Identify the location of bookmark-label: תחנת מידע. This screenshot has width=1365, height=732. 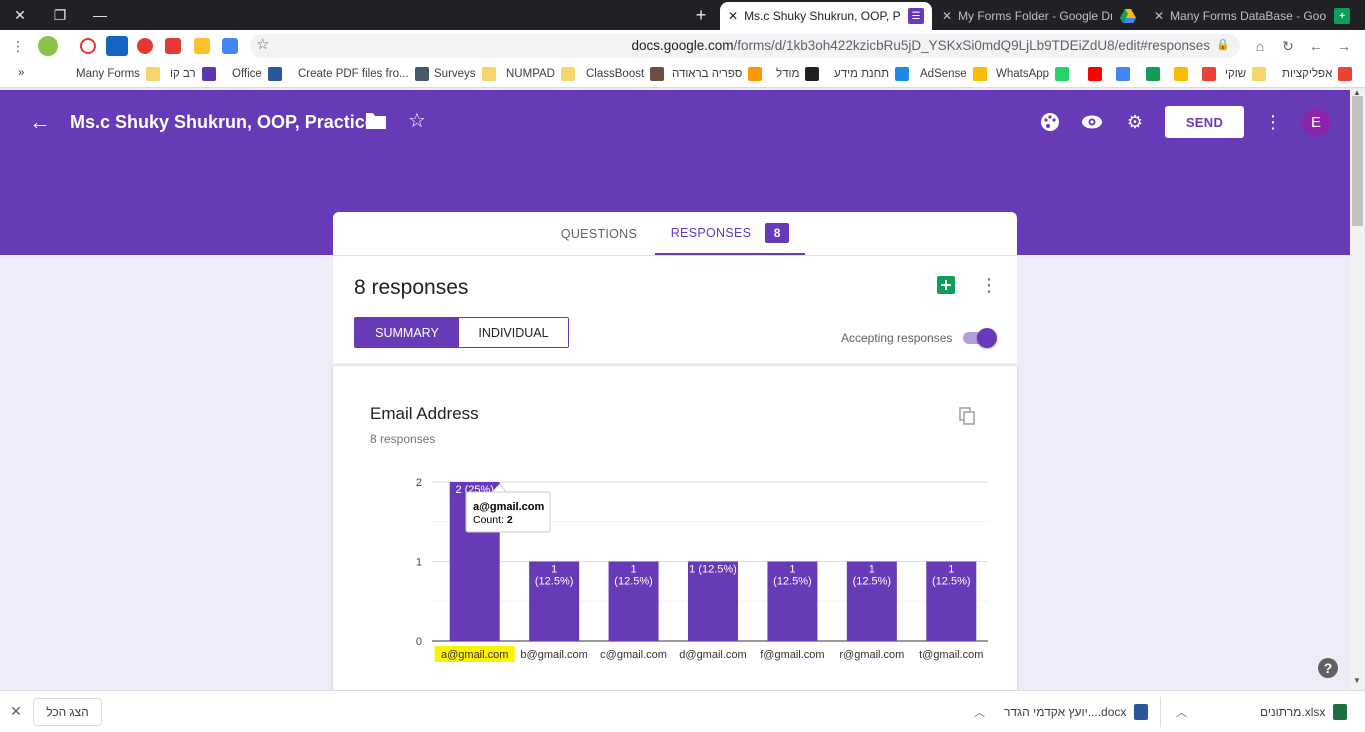
(862, 74).